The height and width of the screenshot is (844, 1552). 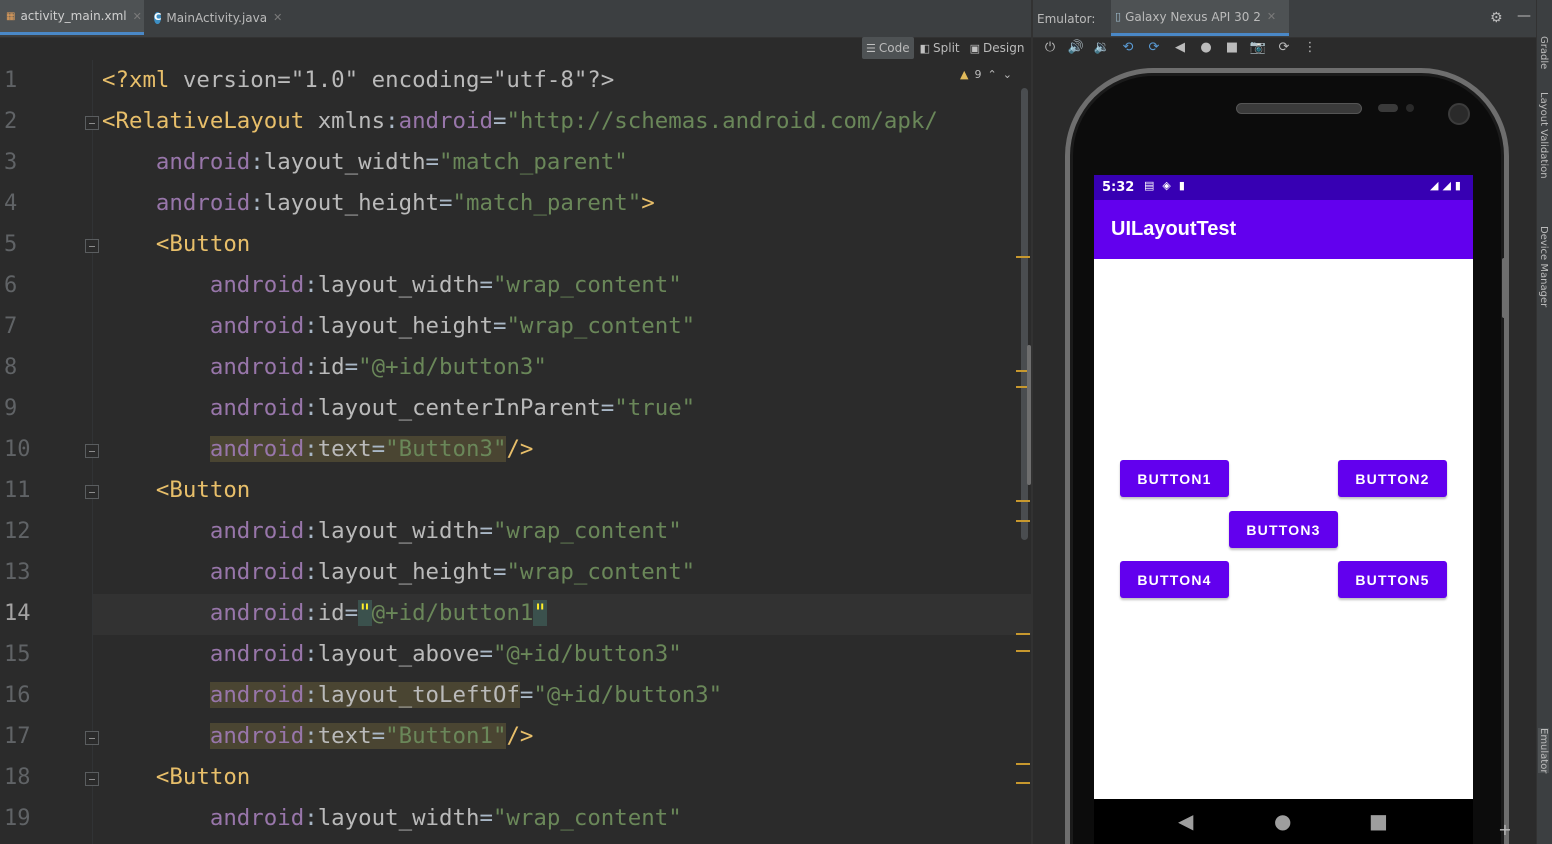 What do you see at coordinates (17, 695) in the screenshot?
I see `line-number: 16` at bounding box center [17, 695].